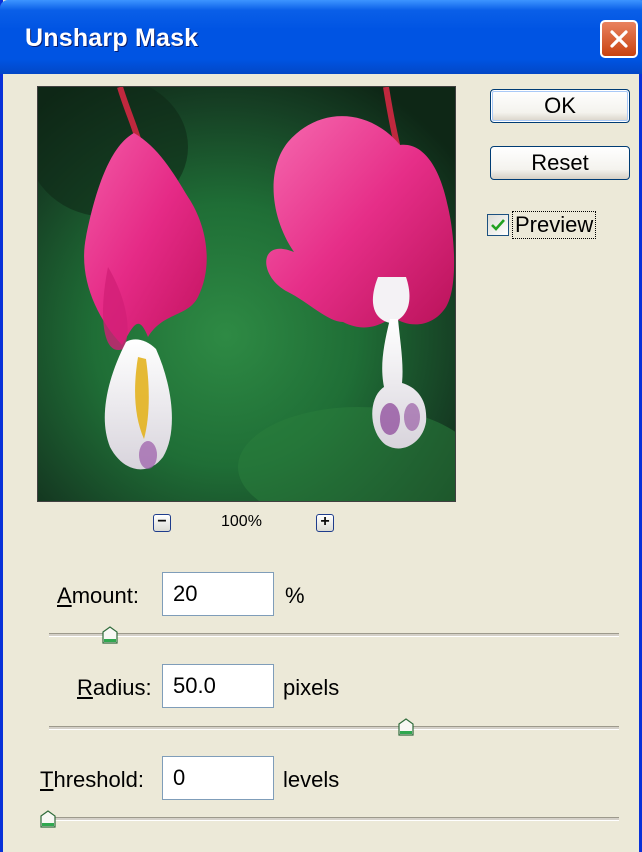 Image resolution: width=642 pixels, height=852 pixels. What do you see at coordinates (334, 728) in the screenshot?
I see `radius-slider-track` at bounding box center [334, 728].